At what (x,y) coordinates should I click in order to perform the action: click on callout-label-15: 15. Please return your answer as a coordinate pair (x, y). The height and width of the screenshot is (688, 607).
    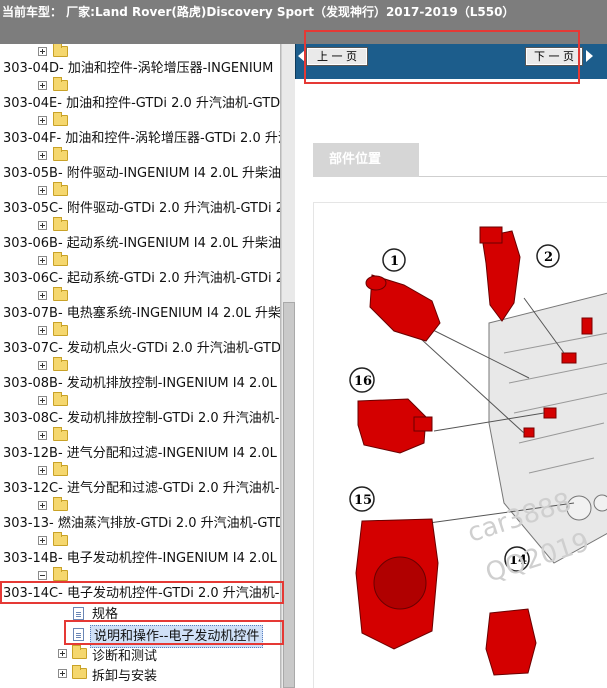
    Looking at the image, I should click on (363, 500).